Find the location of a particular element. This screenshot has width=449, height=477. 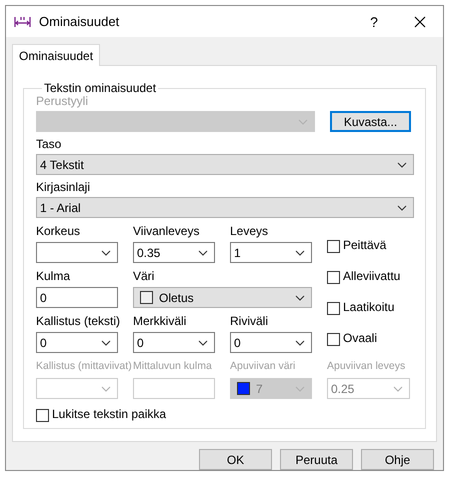

checkbox-label: Peittävä is located at coordinates (364, 245).